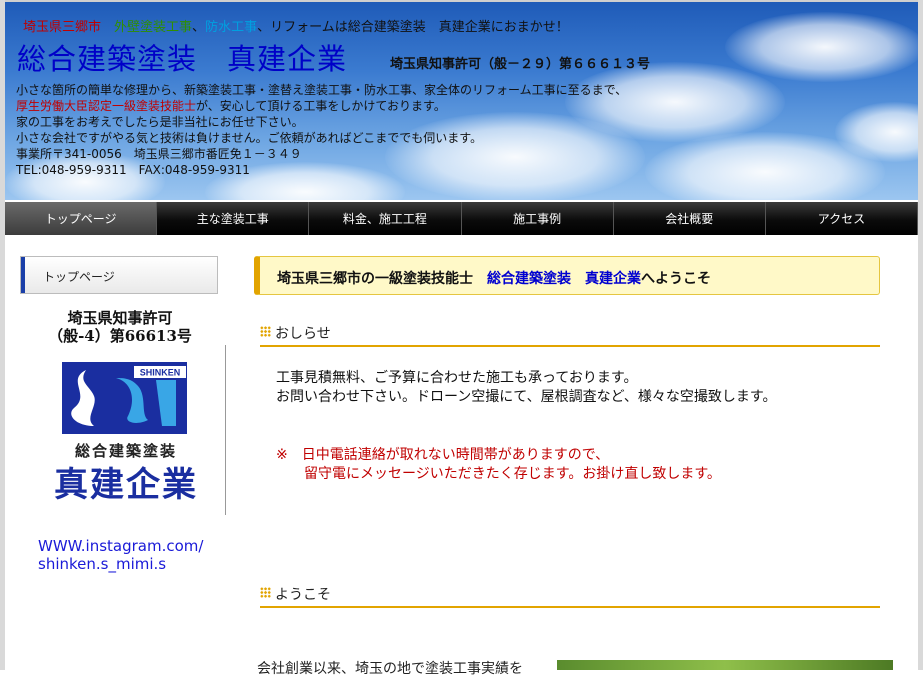  I want to click on intro-line-2-rest: が、安心して頂ける工事をしかけております。, so click(321, 106).